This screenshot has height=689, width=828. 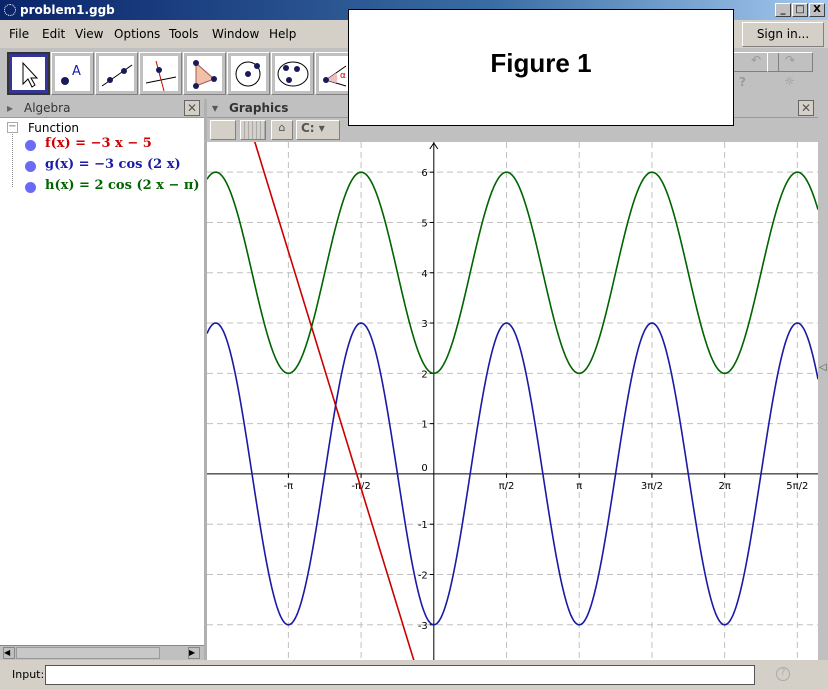 I want to click on svg-text: α, so click(x=343, y=76).